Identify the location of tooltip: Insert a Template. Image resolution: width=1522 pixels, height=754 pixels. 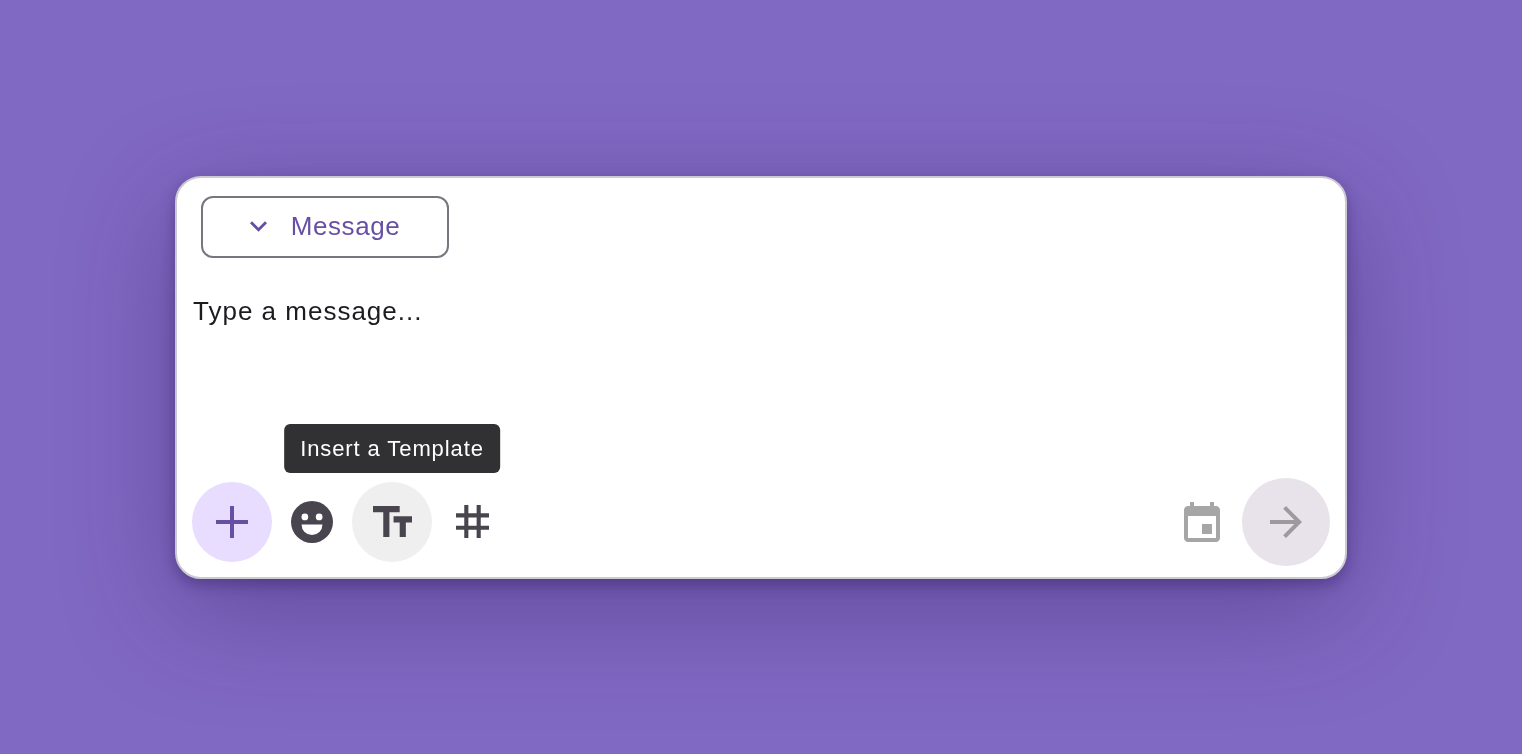
(392, 448).